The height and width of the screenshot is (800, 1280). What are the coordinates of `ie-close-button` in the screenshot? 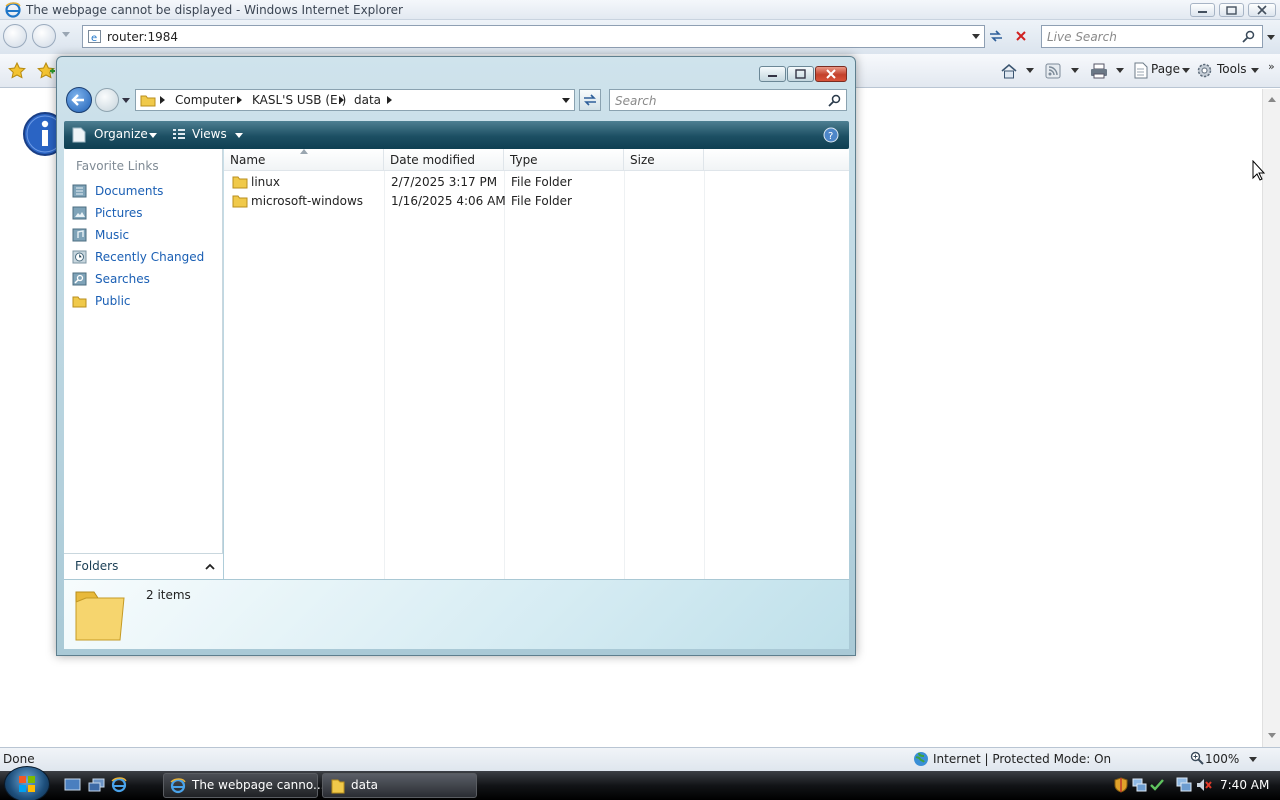 It's located at (1262, 10).